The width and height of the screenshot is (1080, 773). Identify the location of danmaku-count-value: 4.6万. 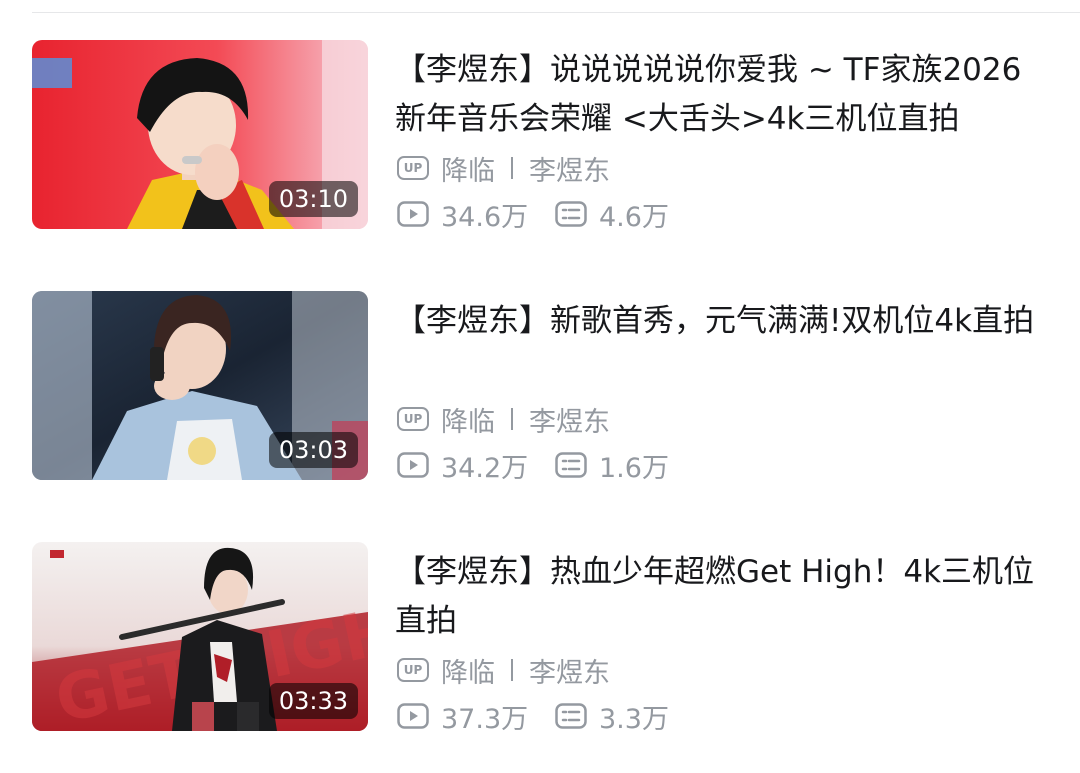
(634, 217).